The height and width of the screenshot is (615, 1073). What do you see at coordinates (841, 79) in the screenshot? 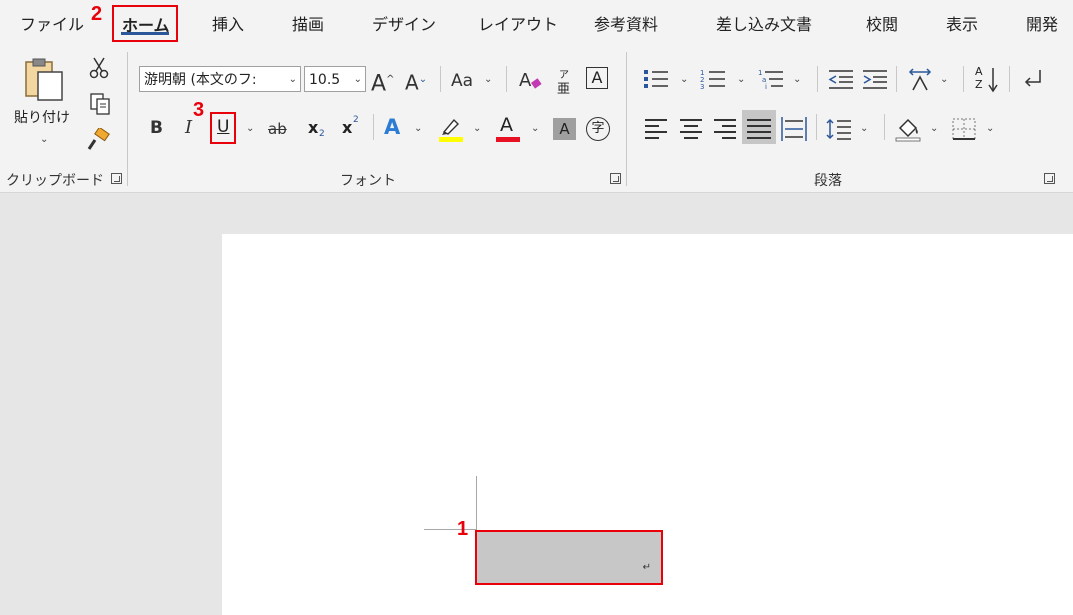
I see `decrease-indent-icon` at bounding box center [841, 79].